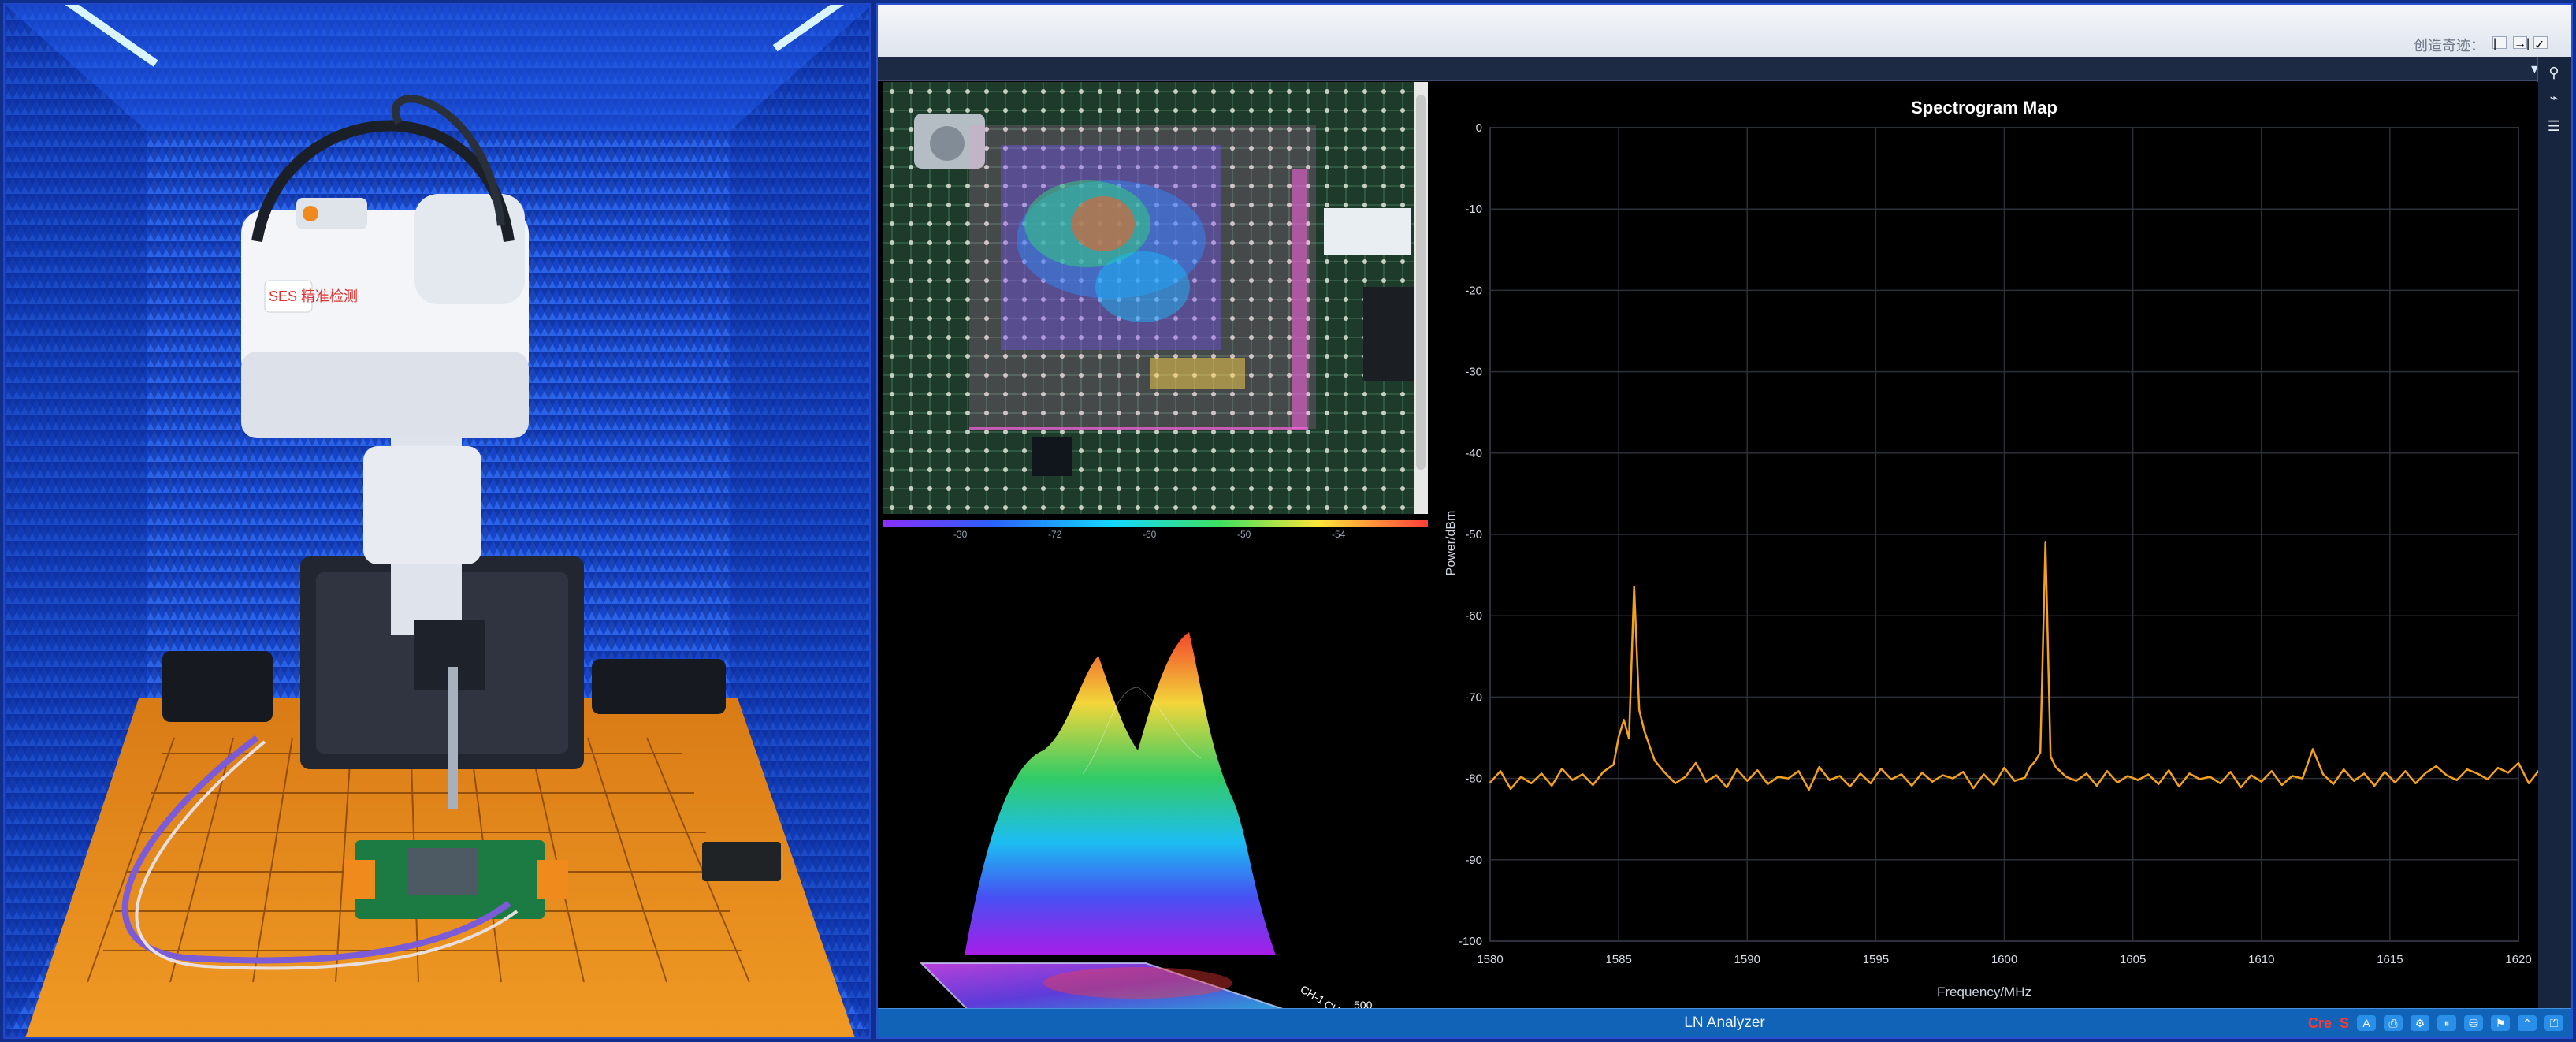 The height and width of the screenshot is (1042, 2576). Describe the element at coordinates (2420, 1023) in the screenshot. I see `tray-settings-icon: ⚙` at that location.